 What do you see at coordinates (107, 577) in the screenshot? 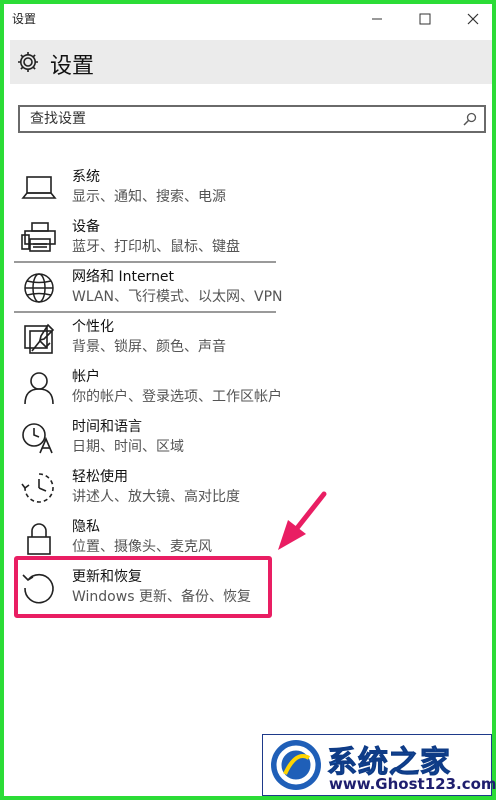
I see `category-name: 更新和恢复` at bounding box center [107, 577].